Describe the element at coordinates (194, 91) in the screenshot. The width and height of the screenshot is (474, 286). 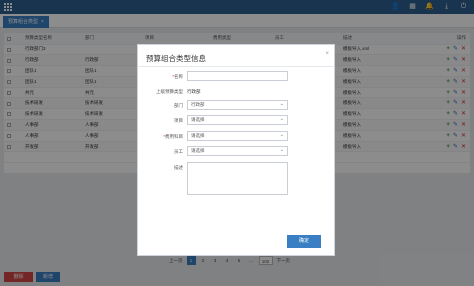
I see `parent-type-value: 行政部` at that location.